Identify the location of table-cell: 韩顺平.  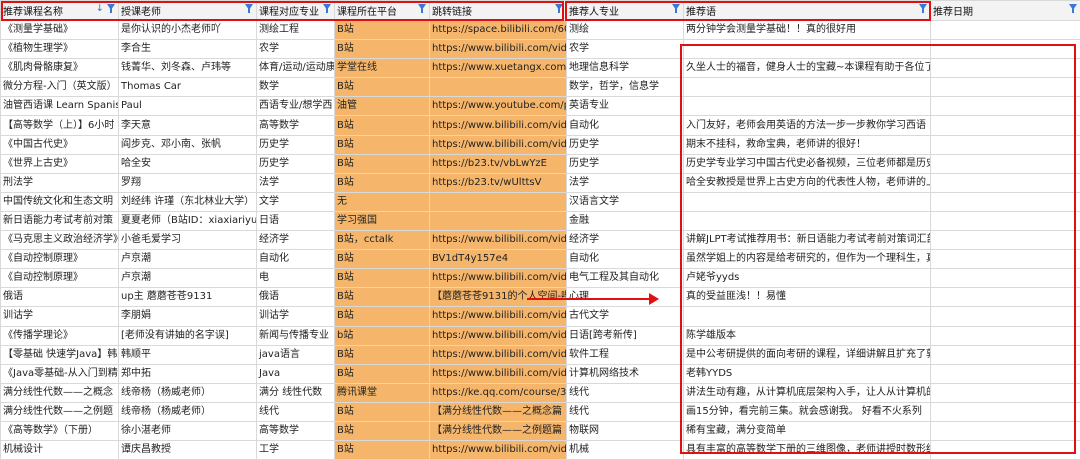
(188, 354).